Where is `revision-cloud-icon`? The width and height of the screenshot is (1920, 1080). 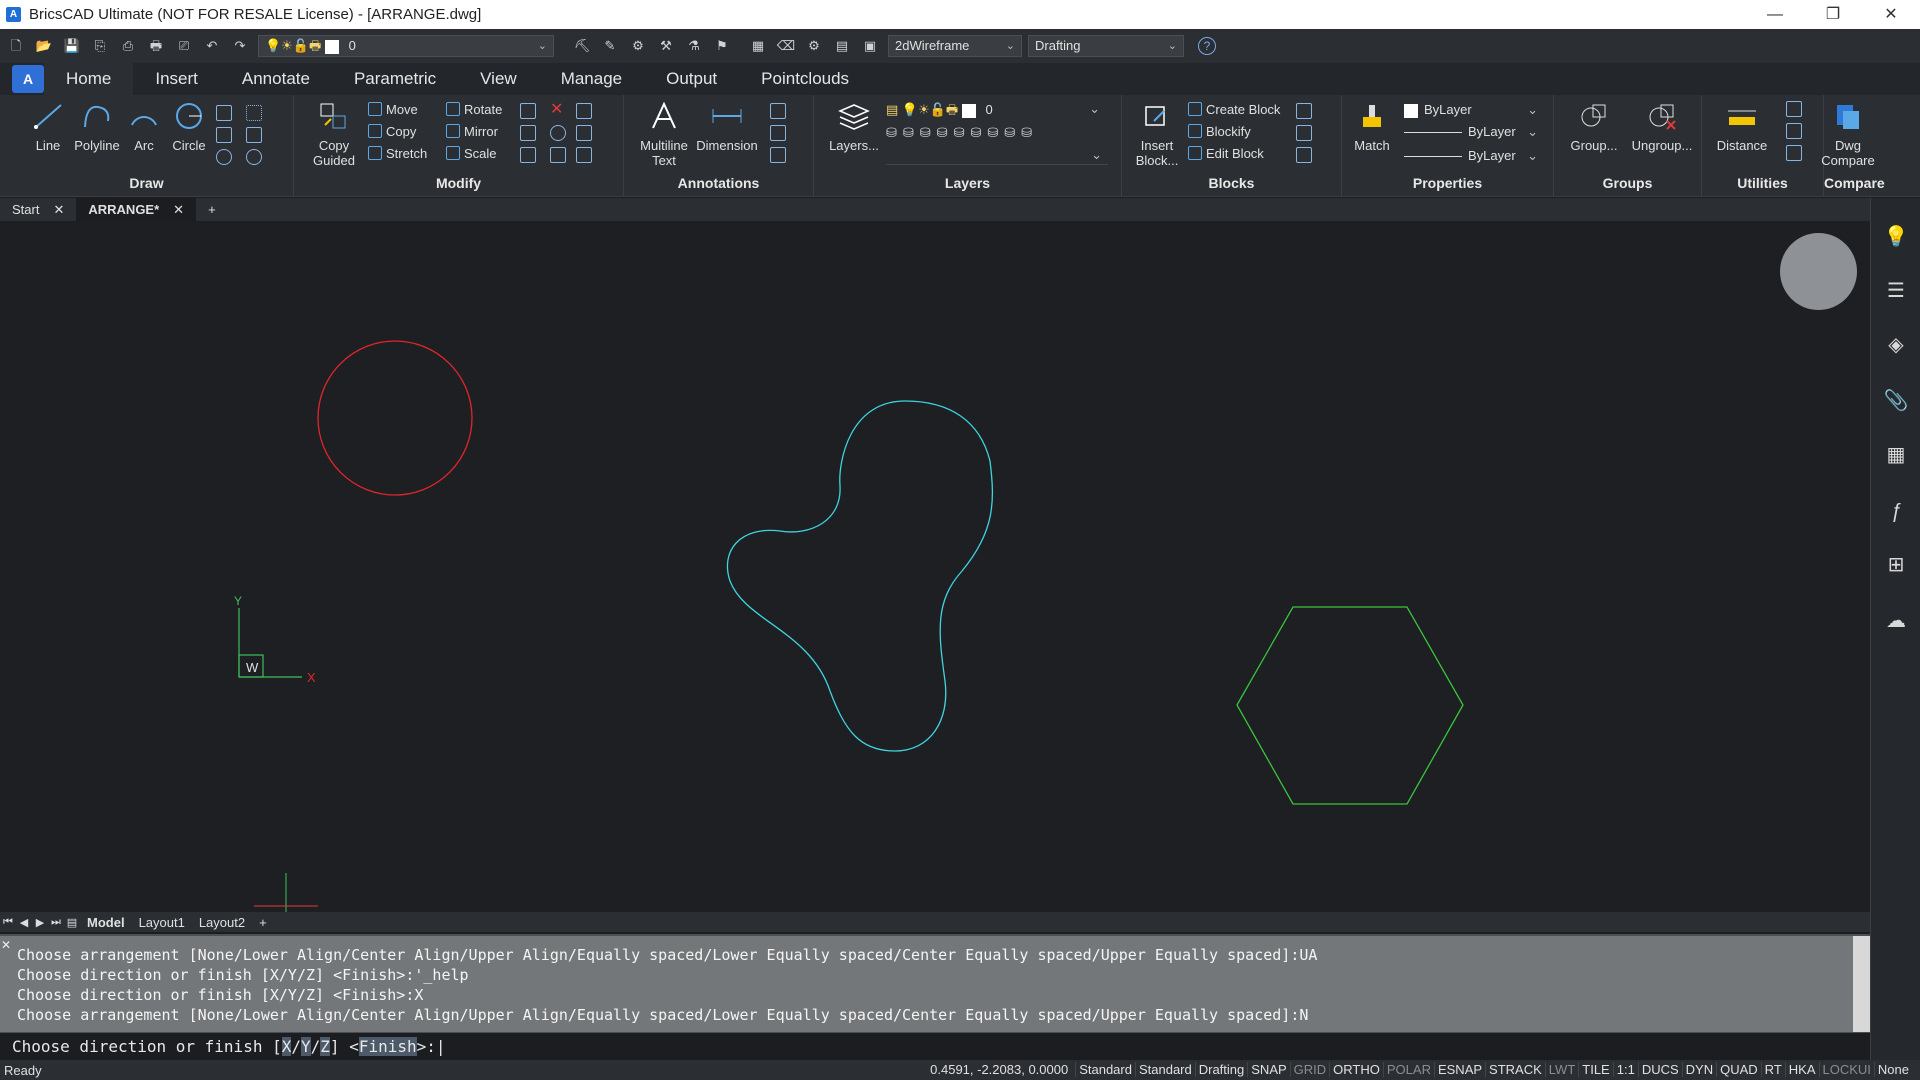 revision-cloud-icon is located at coordinates (254, 157).